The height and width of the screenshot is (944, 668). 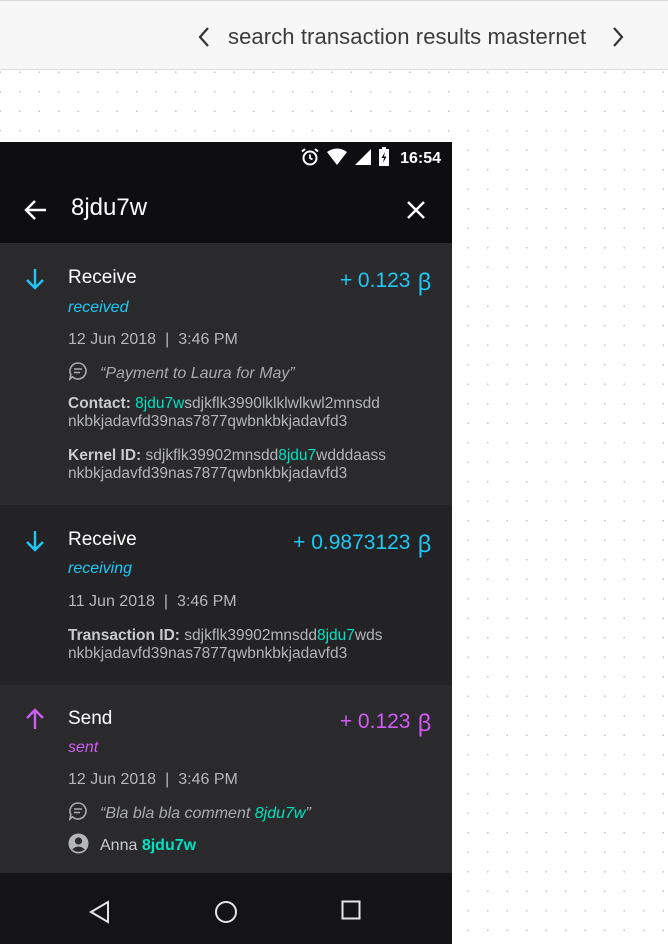 I want to click on search-input: 8jdu7w, so click(x=109, y=208).